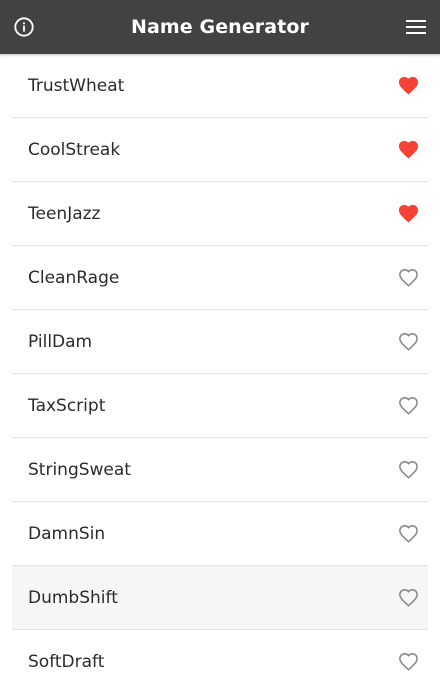  I want to click on list-item: CleanRage, so click(220, 278).